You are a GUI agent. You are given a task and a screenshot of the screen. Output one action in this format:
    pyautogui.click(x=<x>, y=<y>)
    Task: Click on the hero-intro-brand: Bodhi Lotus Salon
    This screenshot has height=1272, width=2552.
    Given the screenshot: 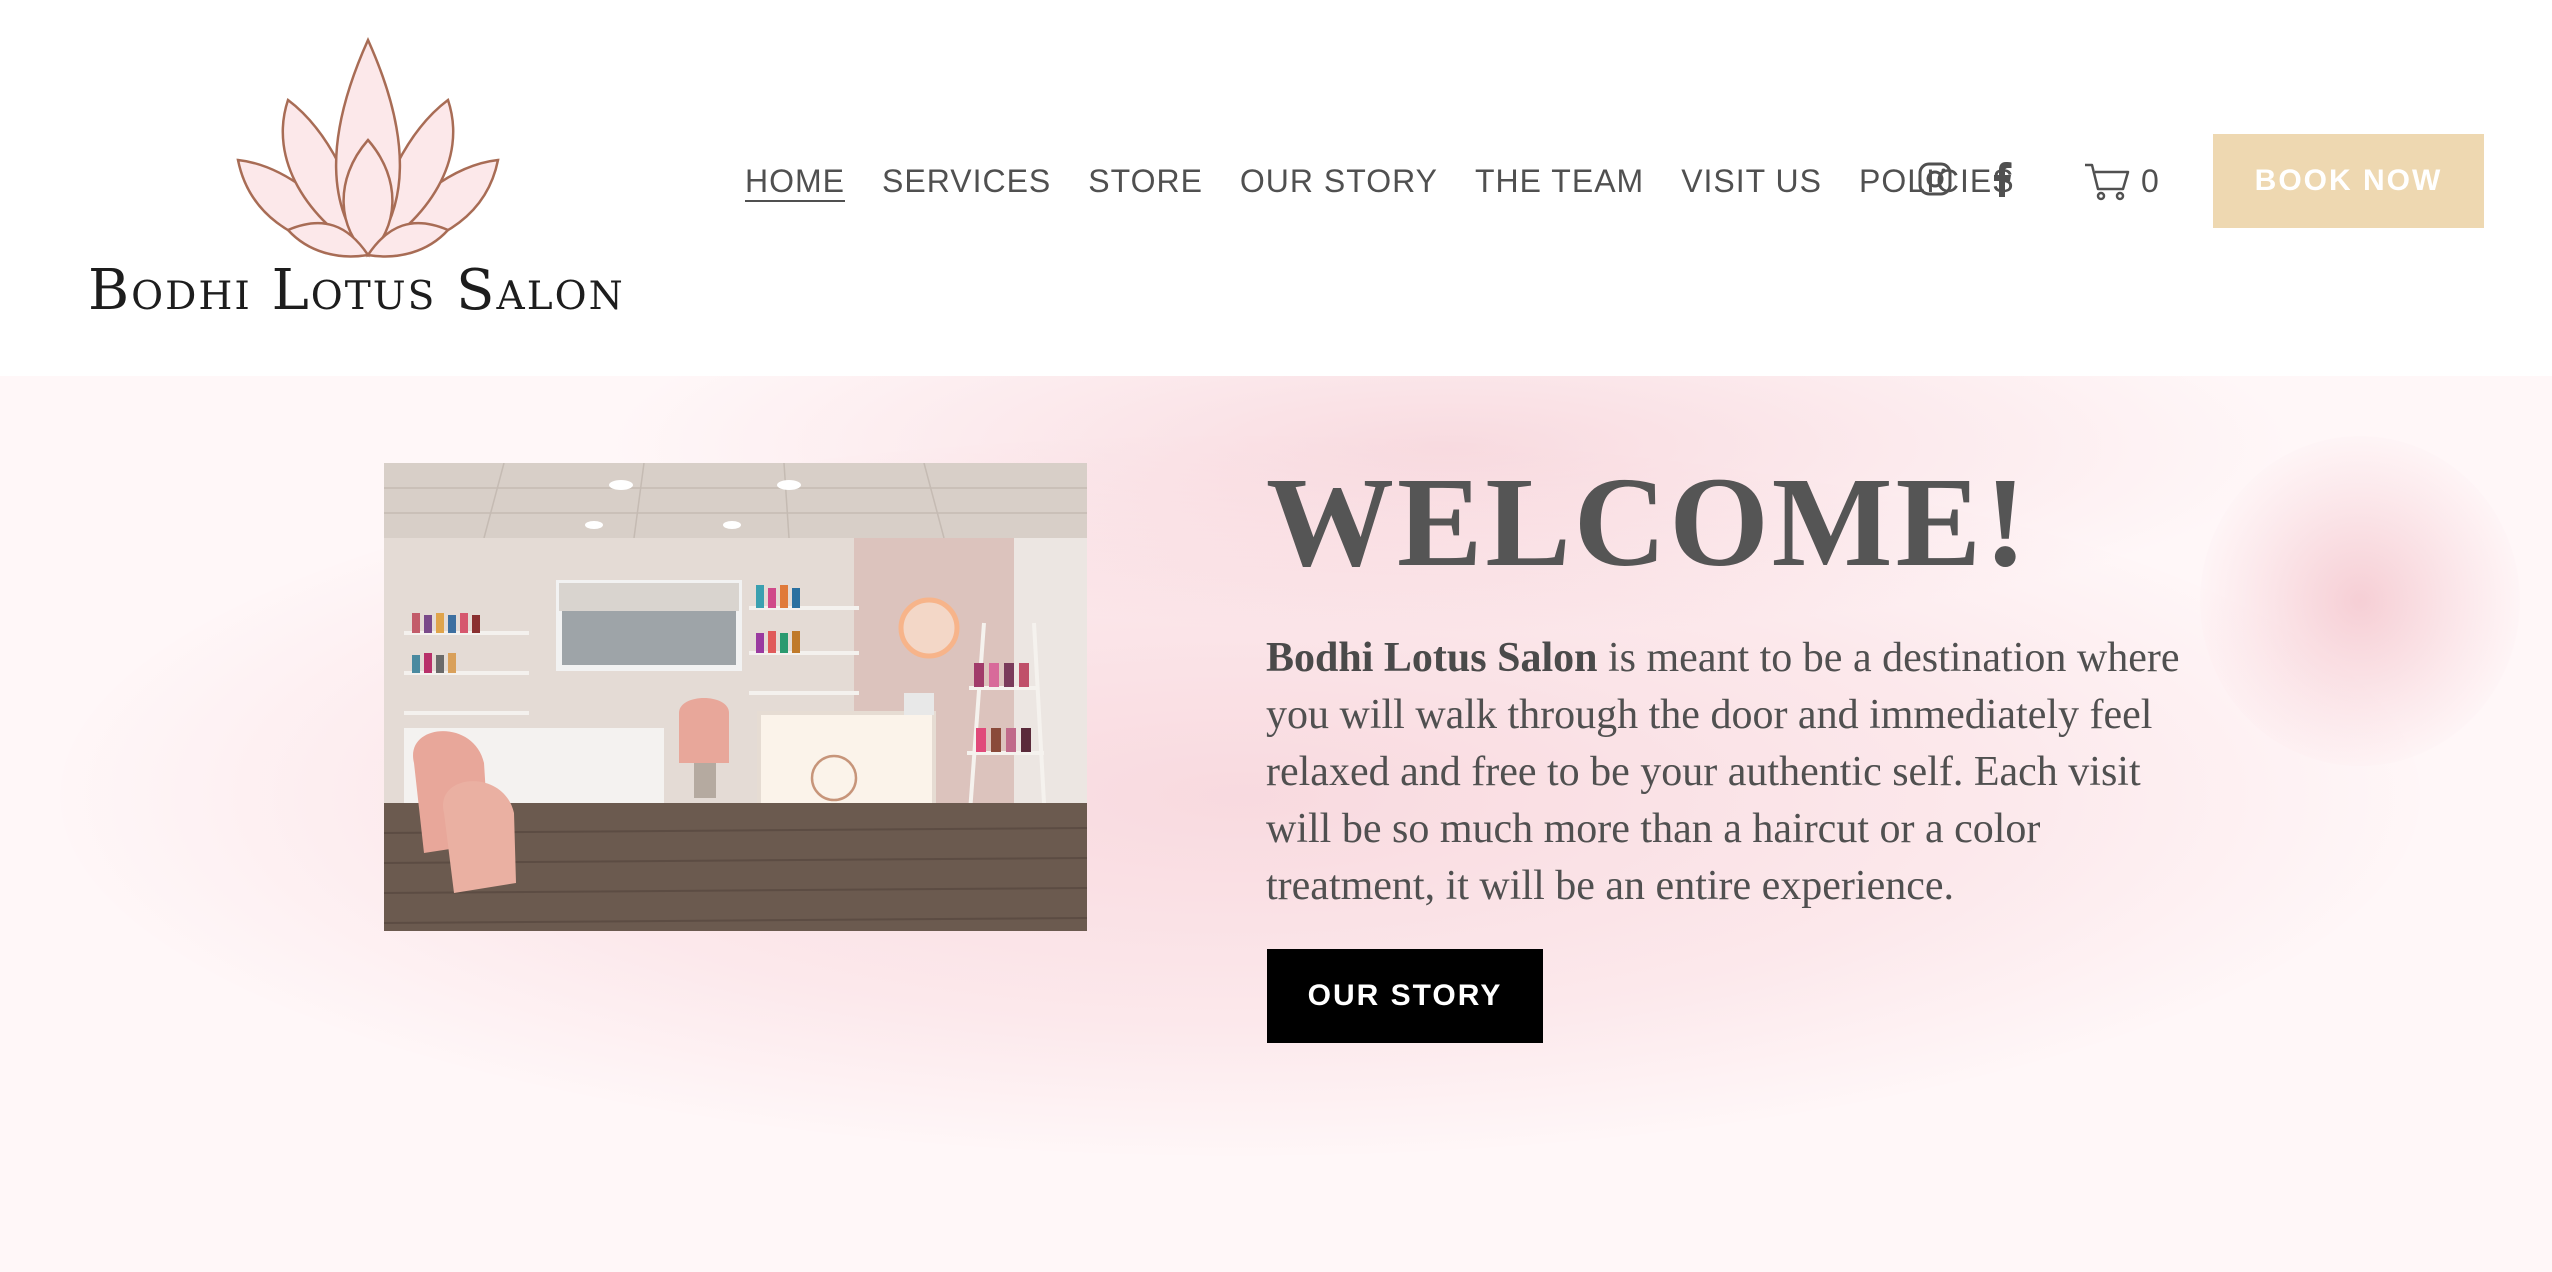 What is the action you would take?
    pyautogui.click(x=1432, y=658)
    